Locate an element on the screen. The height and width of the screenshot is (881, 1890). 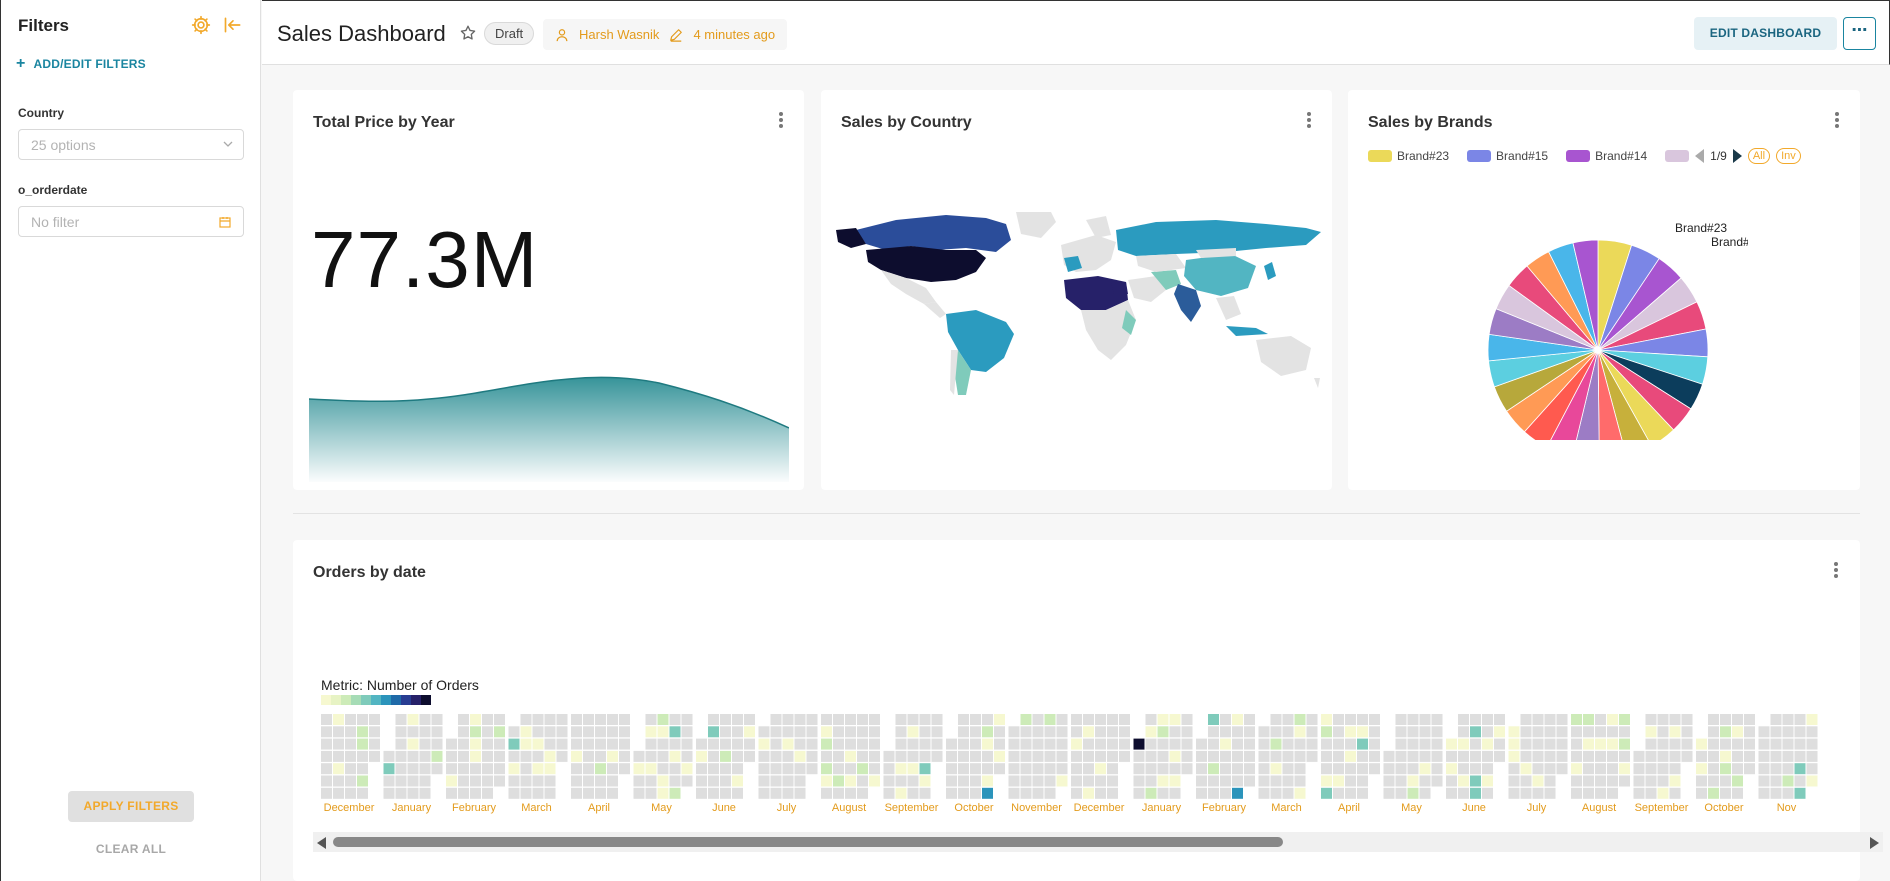
more-options-button: ⋯ is located at coordinates (1859, 33).